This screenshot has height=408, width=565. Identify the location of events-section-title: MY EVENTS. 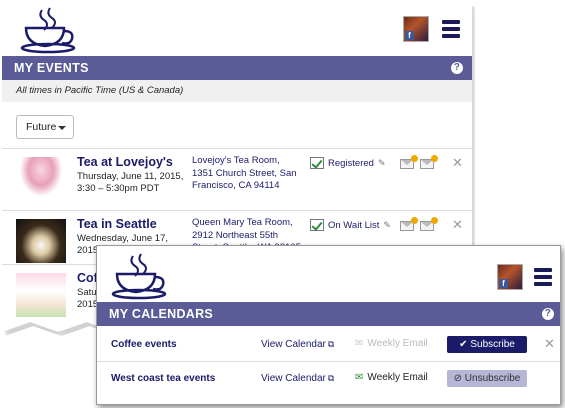
(51, 68).